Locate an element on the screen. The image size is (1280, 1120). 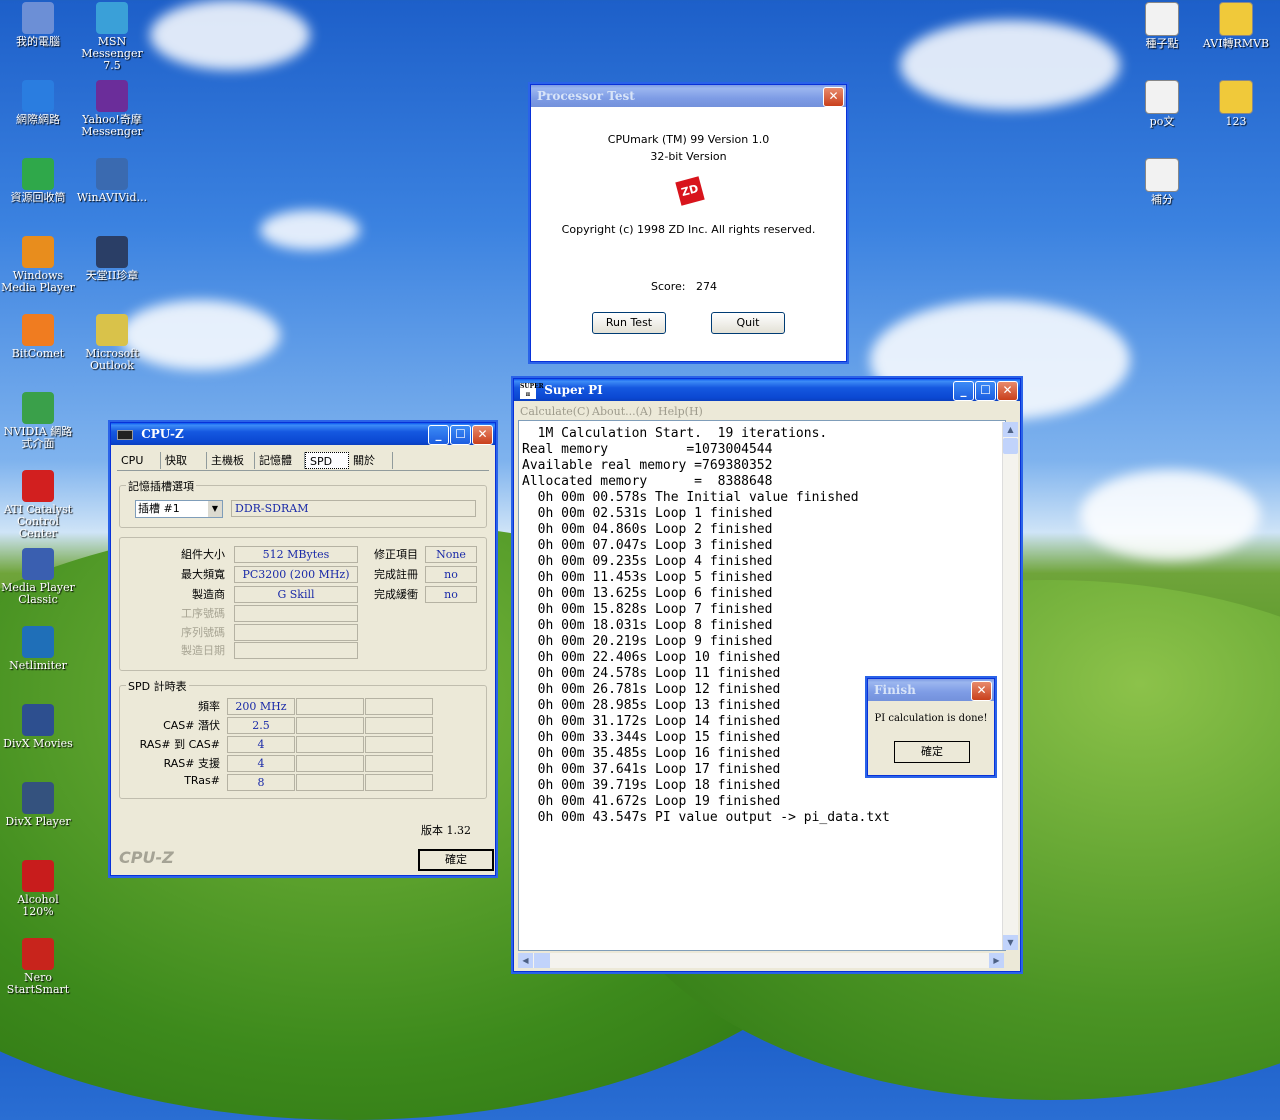
correction-field: None is located at coordinates (451, 554).